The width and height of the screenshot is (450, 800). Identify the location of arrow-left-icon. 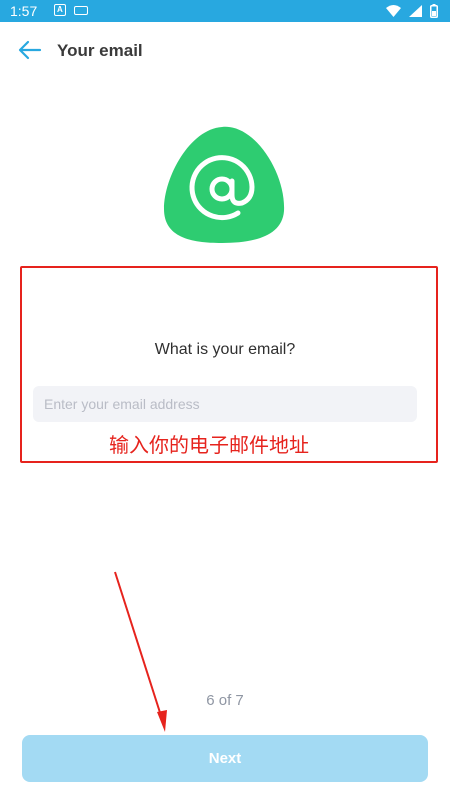
(30, 50).